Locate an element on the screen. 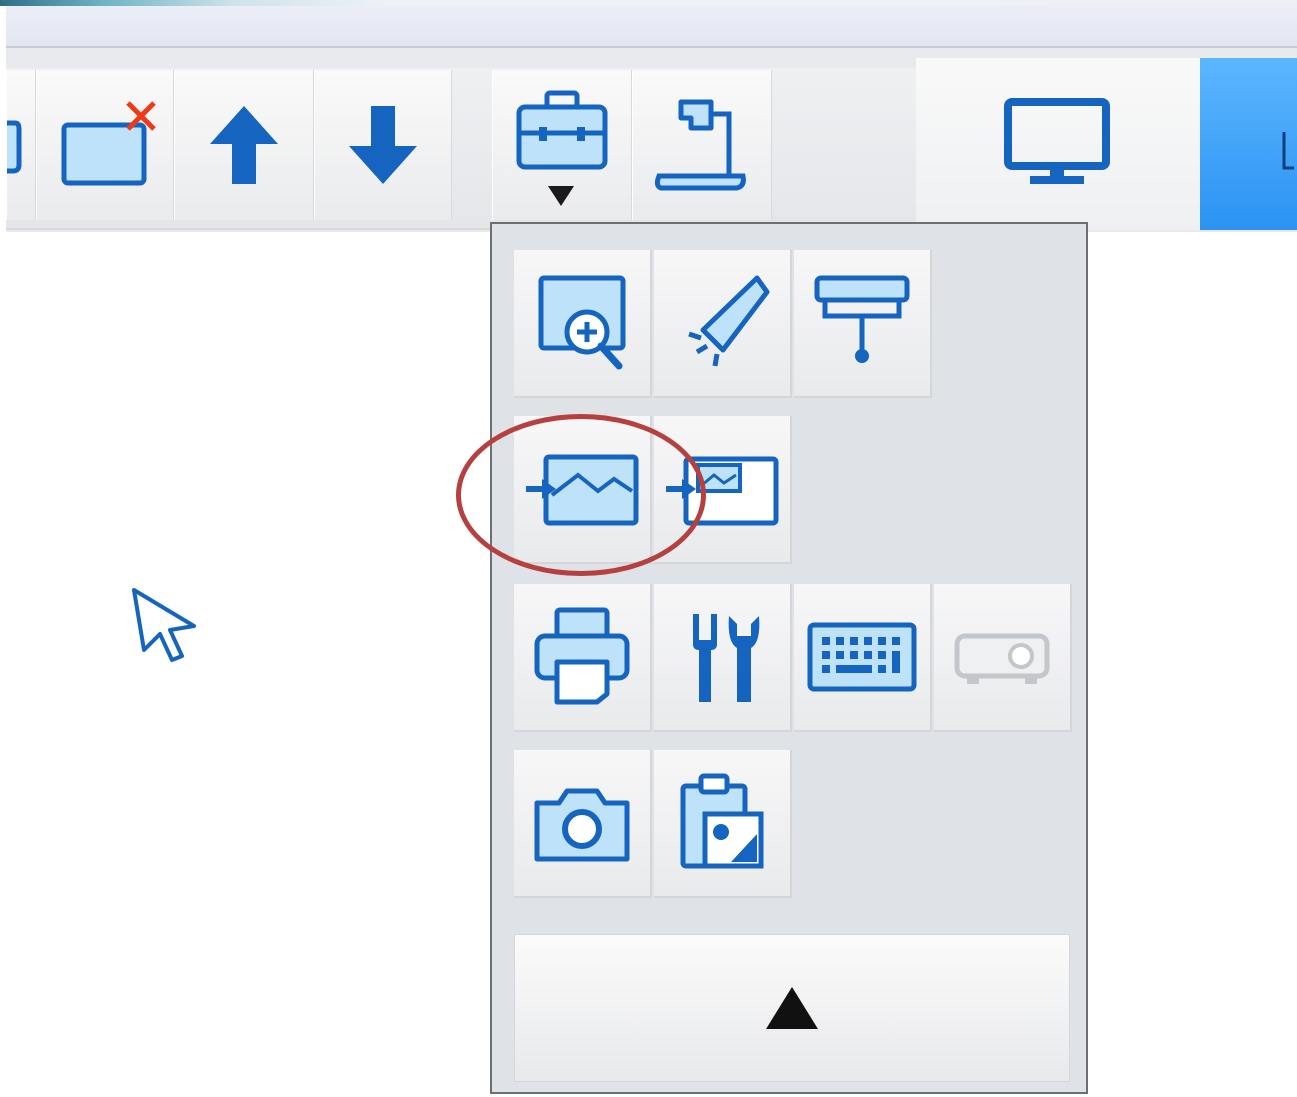 The height and width of the screenshot is (1097, 1297). display-panel is located at coordinates (1058, 144).